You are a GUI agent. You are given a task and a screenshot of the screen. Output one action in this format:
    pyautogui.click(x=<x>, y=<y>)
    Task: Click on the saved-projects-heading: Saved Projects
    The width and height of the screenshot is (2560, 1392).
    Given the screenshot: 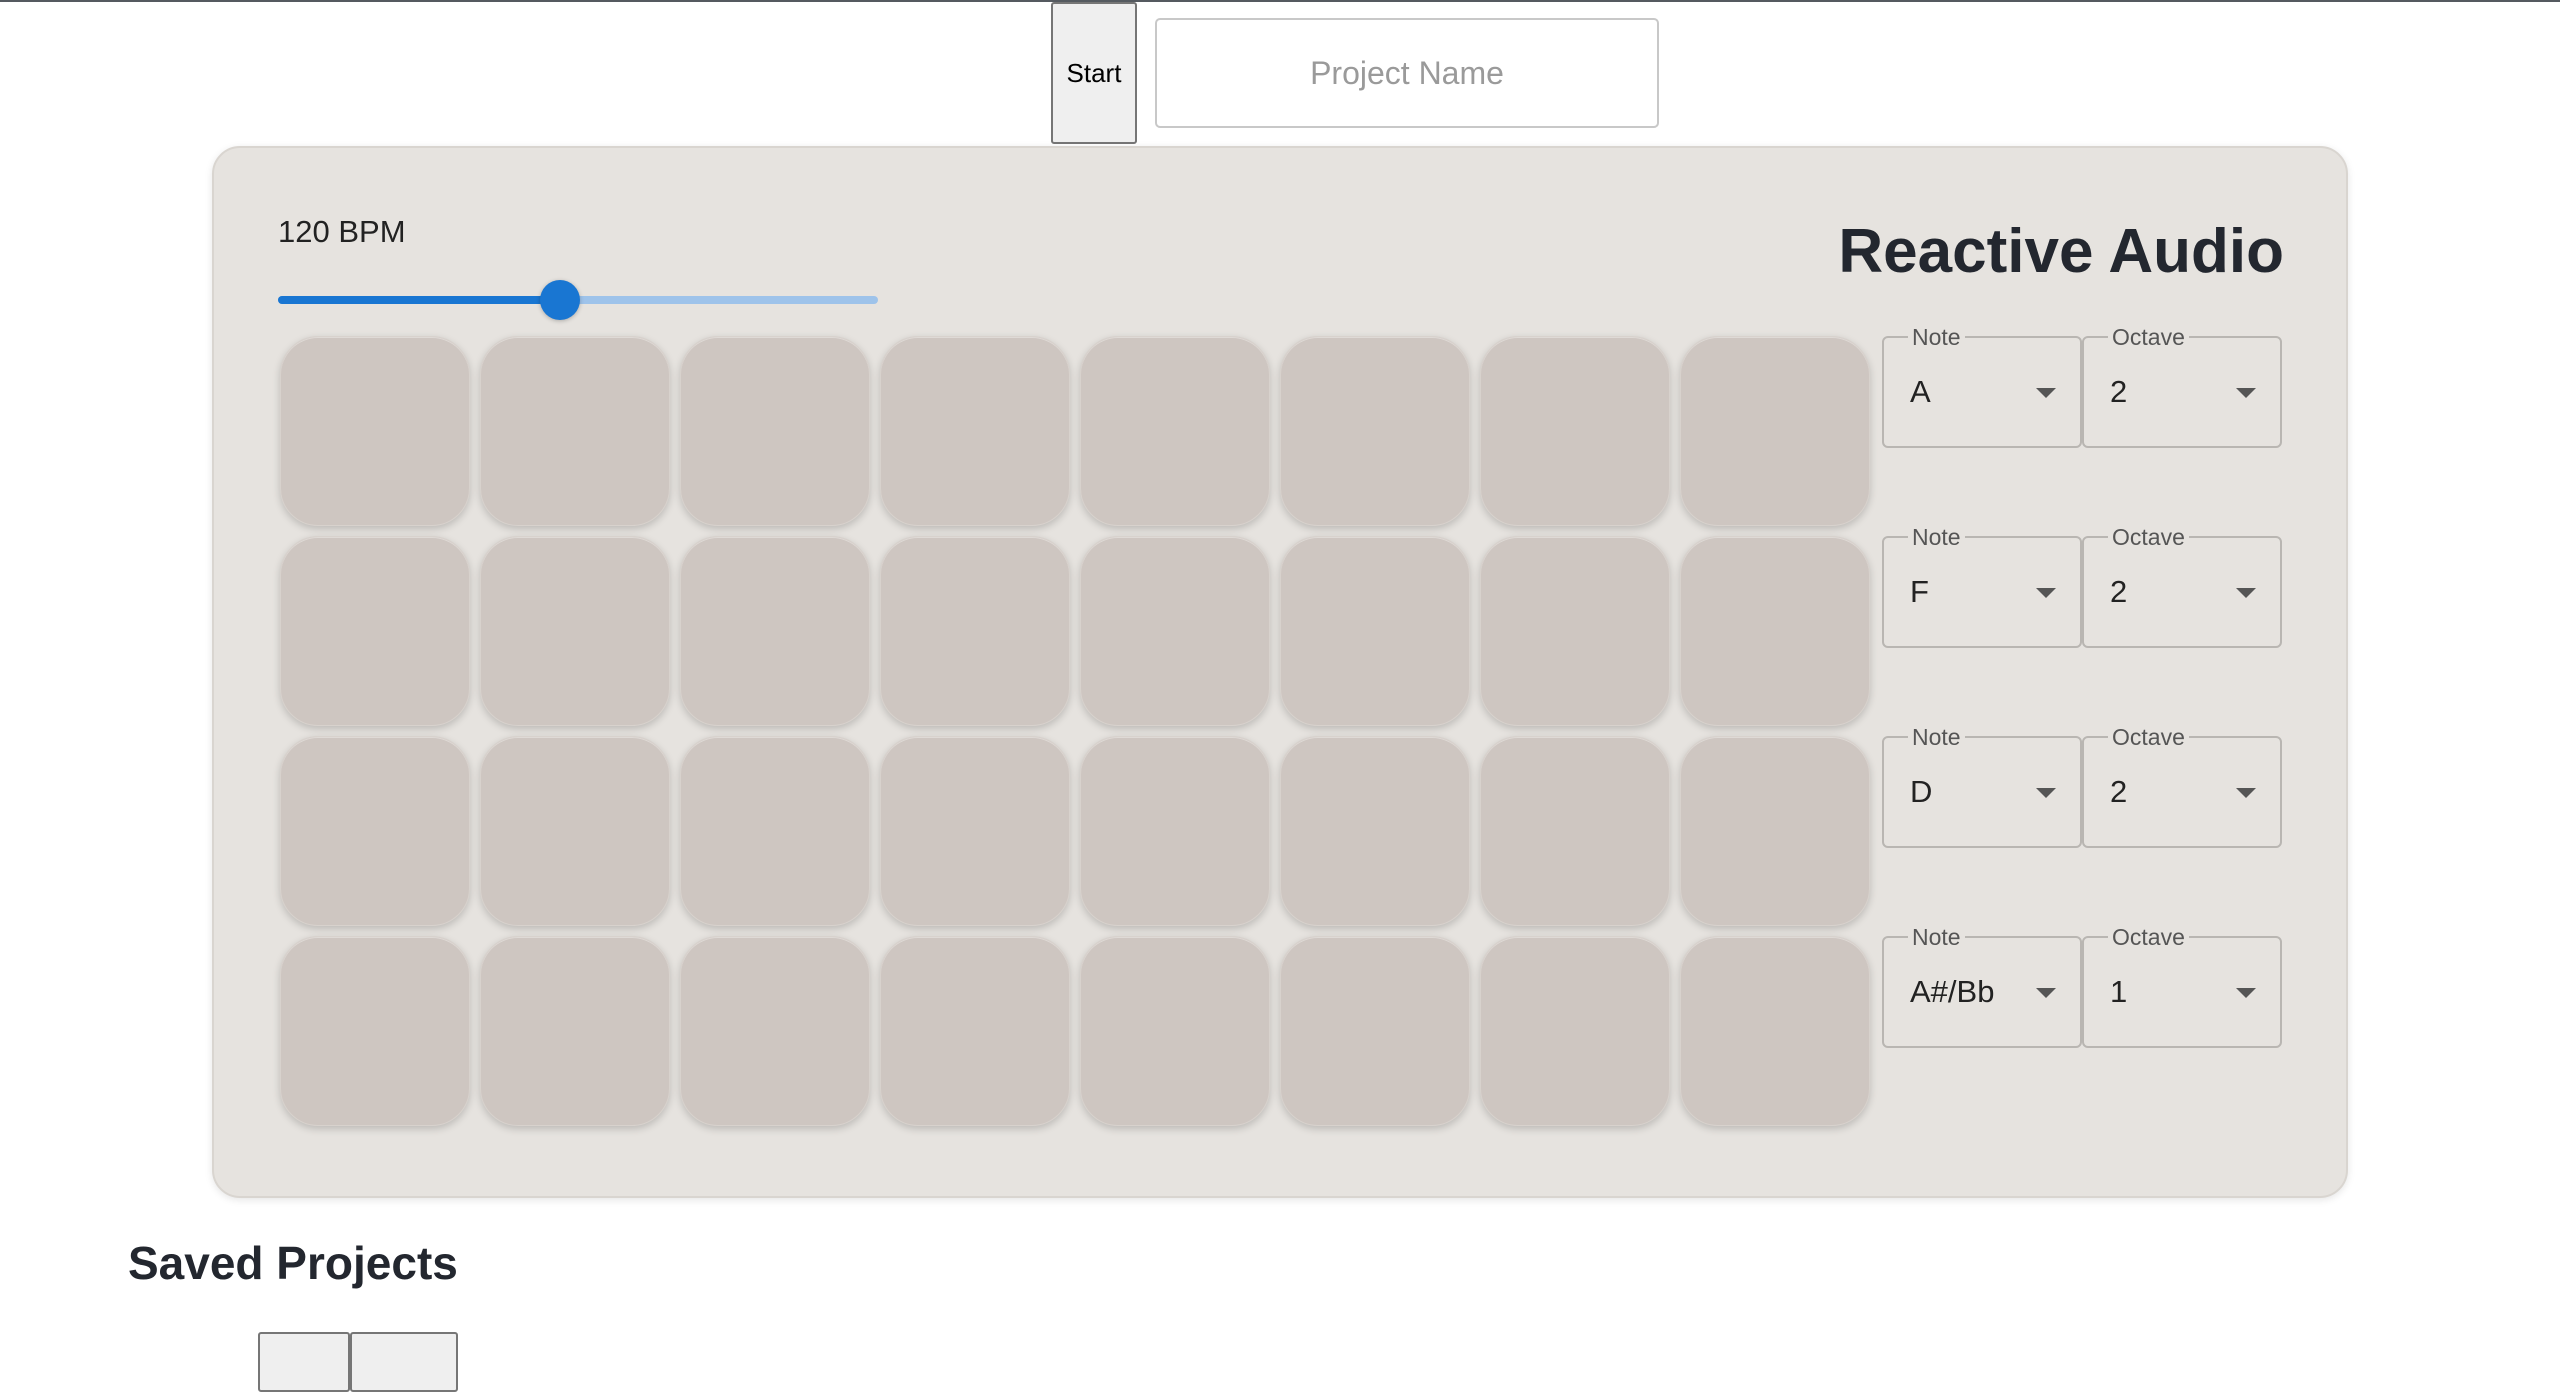 What is the action you would take?
    pyautogui.click(x=293, y=1263)
    